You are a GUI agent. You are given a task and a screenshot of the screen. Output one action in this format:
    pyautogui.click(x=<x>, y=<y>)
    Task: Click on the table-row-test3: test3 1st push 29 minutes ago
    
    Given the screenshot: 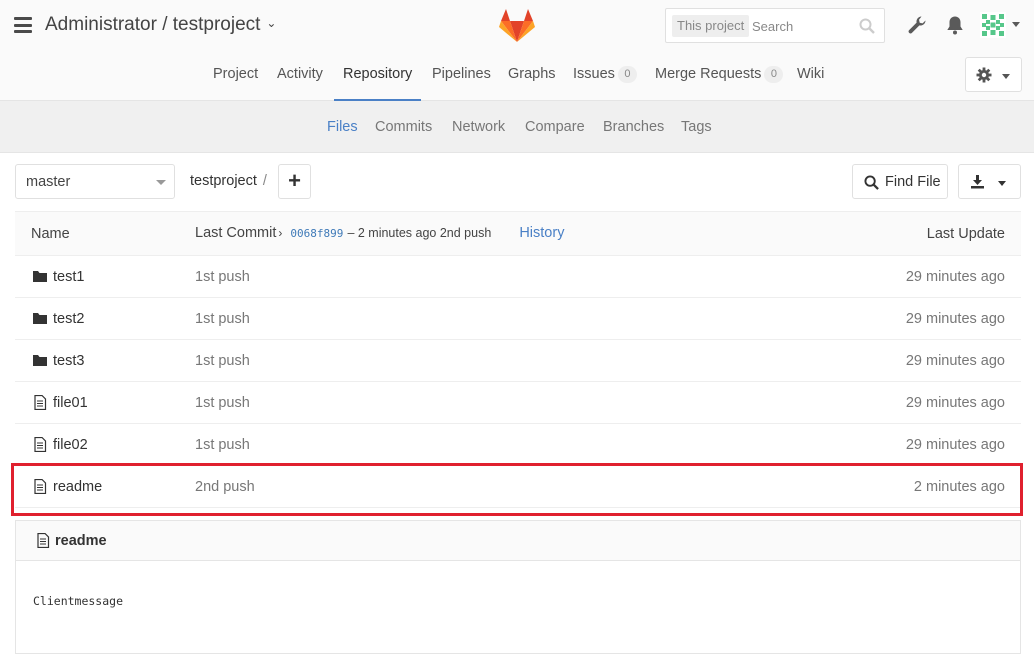 What is the action you would take?
    pyautogui.click(x=518, y=361)
    